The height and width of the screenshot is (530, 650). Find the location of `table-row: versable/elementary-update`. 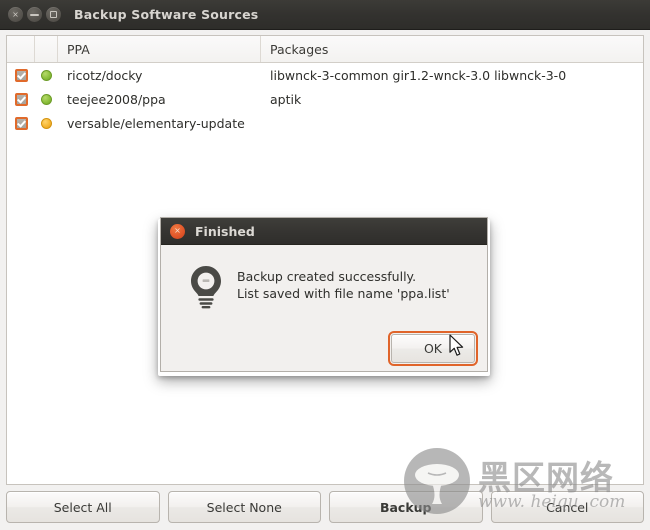

table-row: versable/elementary-update is located at coordinates (325, 123).